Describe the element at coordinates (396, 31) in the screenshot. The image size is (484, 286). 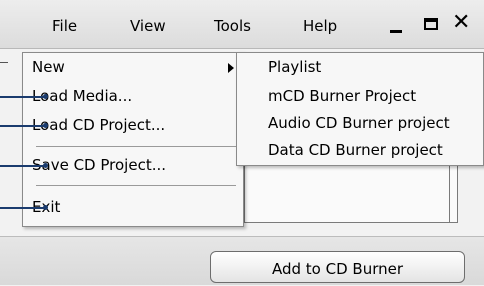
I see `minimize-icon` at that location.